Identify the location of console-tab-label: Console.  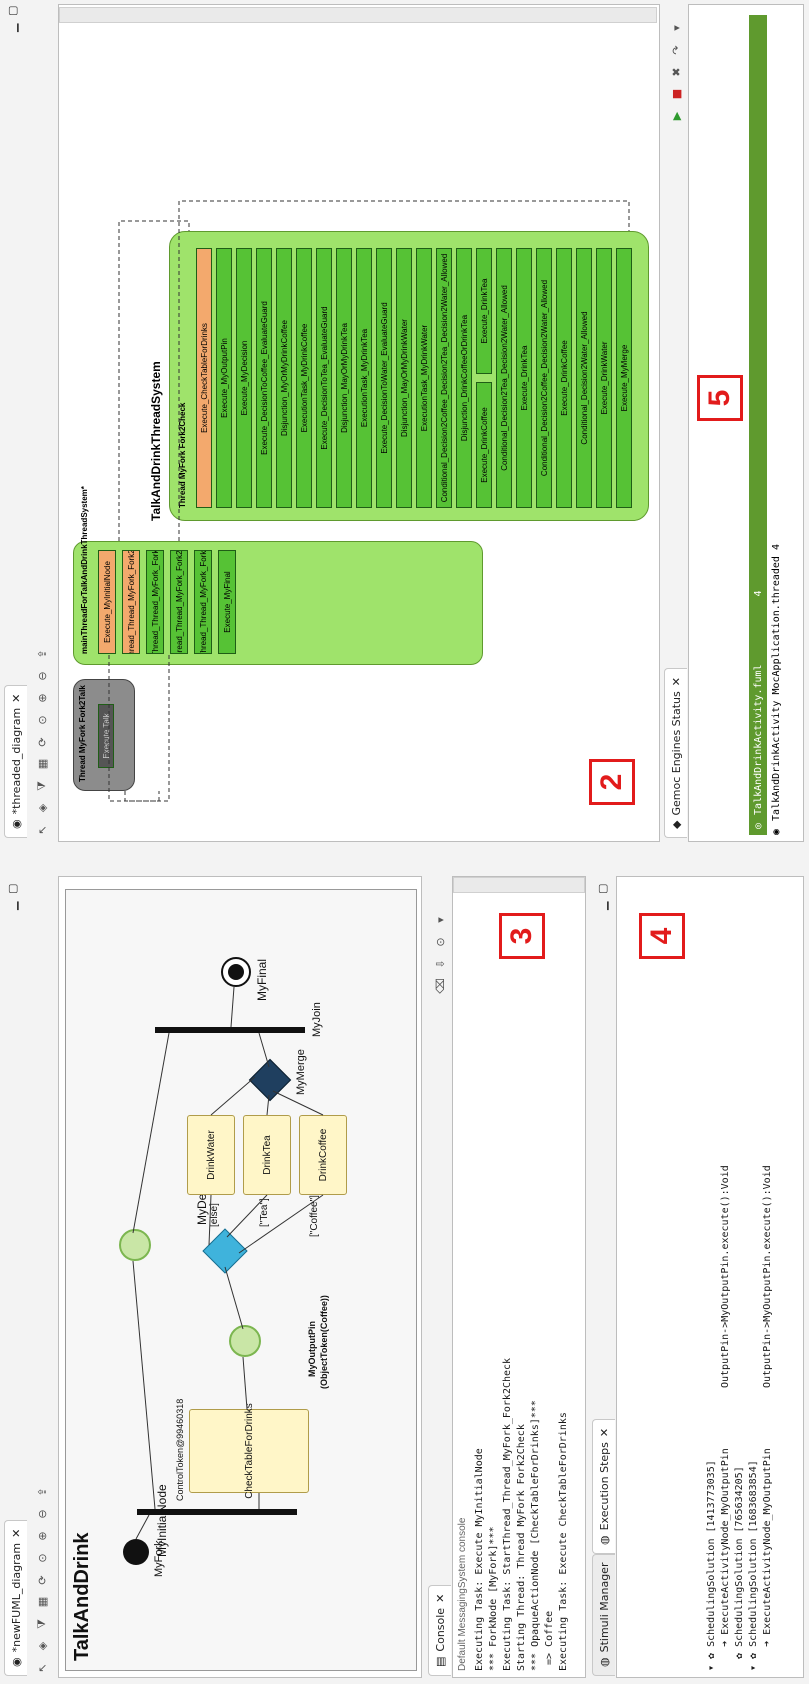
(440, 1629).